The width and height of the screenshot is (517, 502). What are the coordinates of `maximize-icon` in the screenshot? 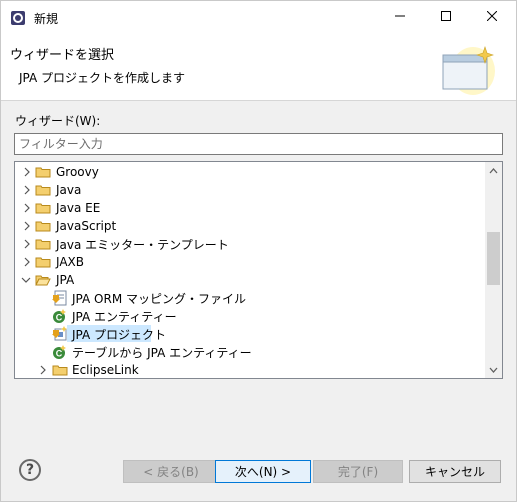 It's located at (446, 17).